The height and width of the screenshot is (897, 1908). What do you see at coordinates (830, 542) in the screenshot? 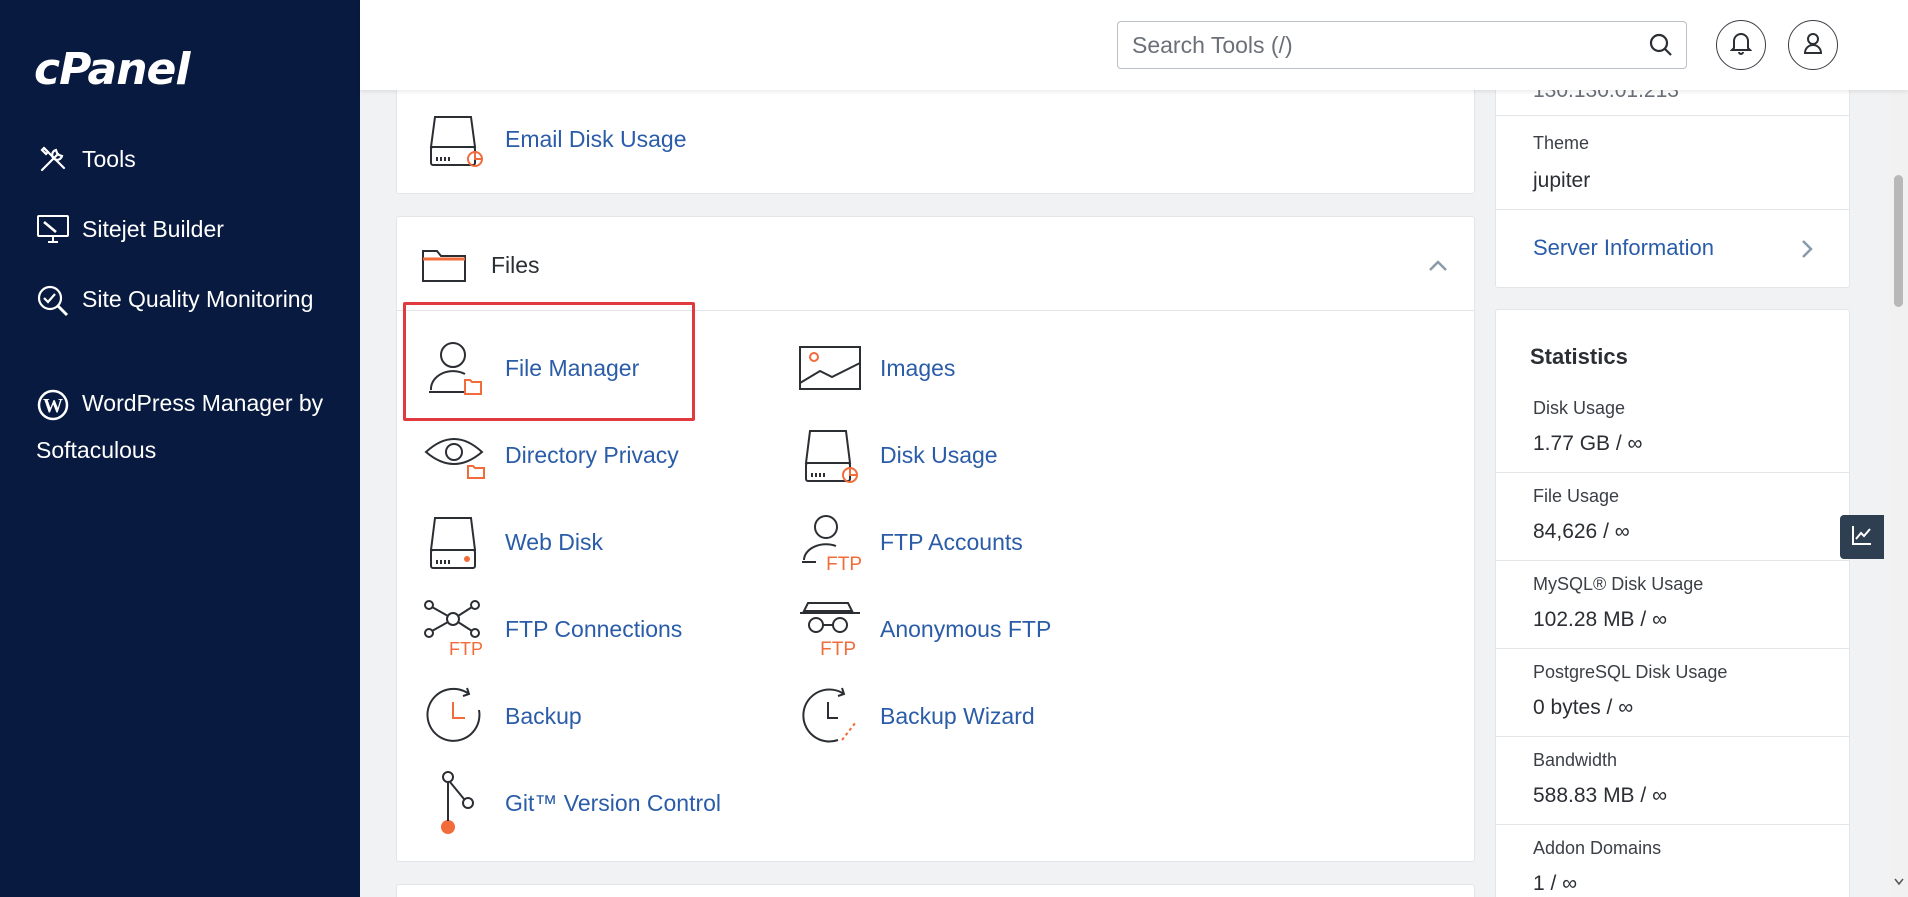
I see `ftp-user-icon: FTP` at bounding box center [830, 542].